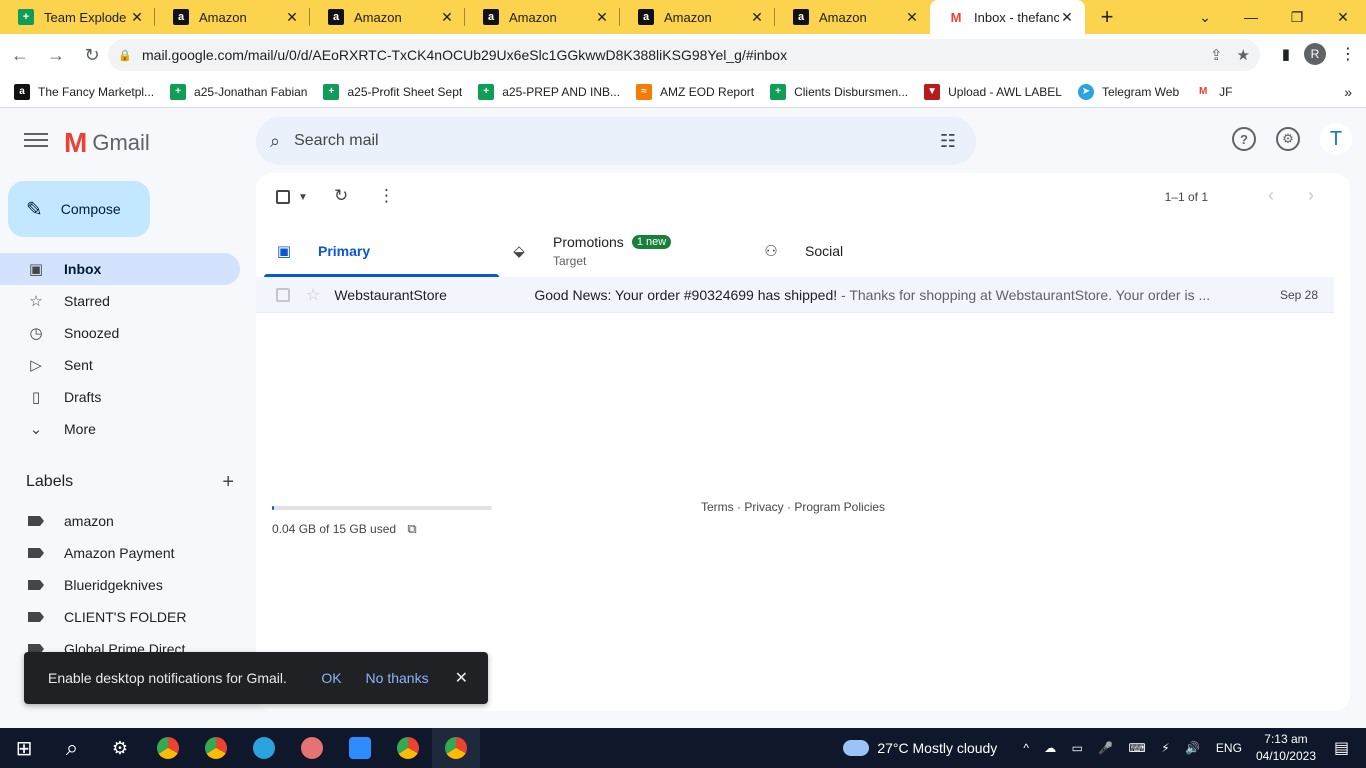 This screenshot has width=1366, height=768. Describe the element at coordinates (1007, 17) in the screenshot. I see `browser-tab-active: M Inbox - thefancy ✕` at that location.